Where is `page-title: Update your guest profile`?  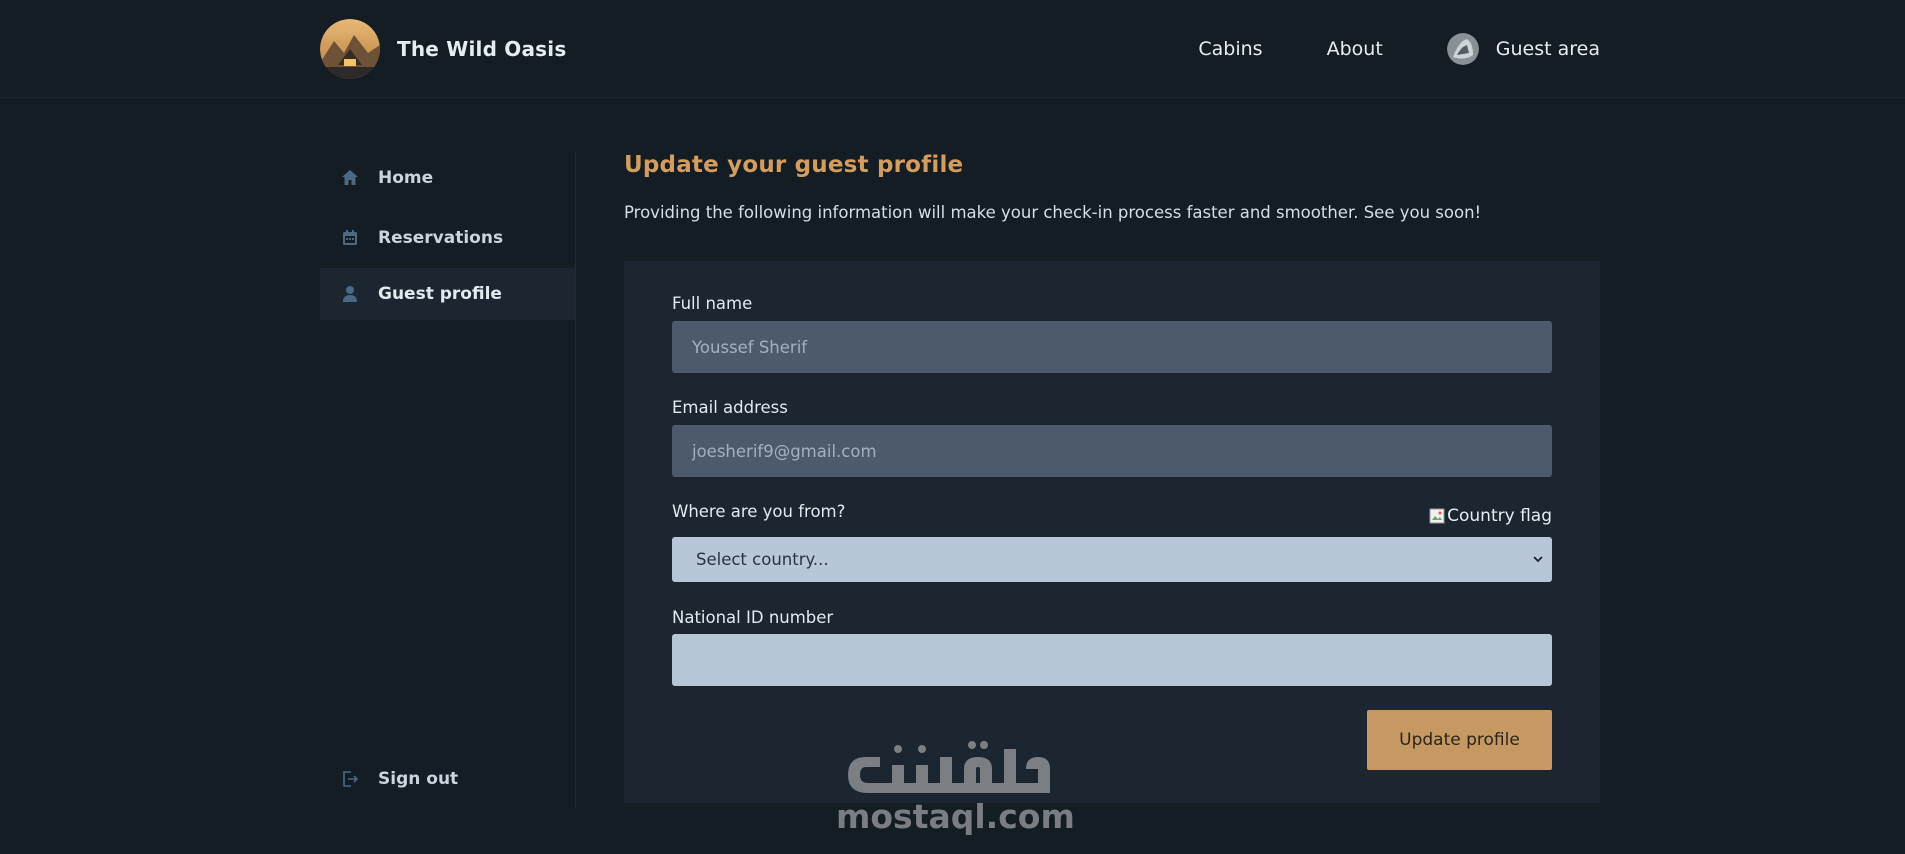 page-title: Update your guest profile is located at coordinates (794, 165).